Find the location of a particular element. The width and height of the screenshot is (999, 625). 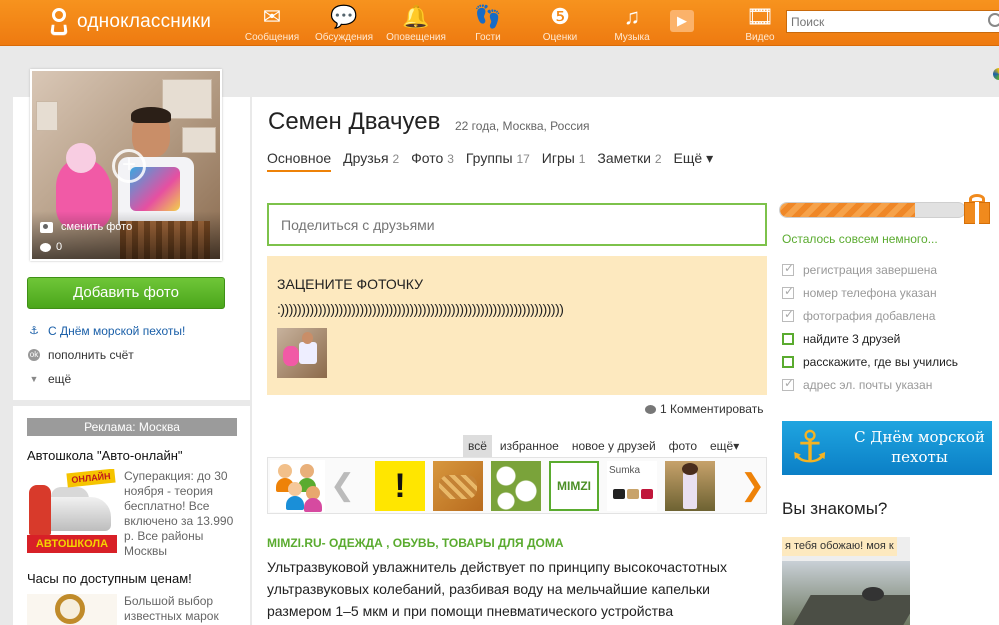

ad-title-watches: Часы по доступным ценам! is located at coordinates (109, 578).